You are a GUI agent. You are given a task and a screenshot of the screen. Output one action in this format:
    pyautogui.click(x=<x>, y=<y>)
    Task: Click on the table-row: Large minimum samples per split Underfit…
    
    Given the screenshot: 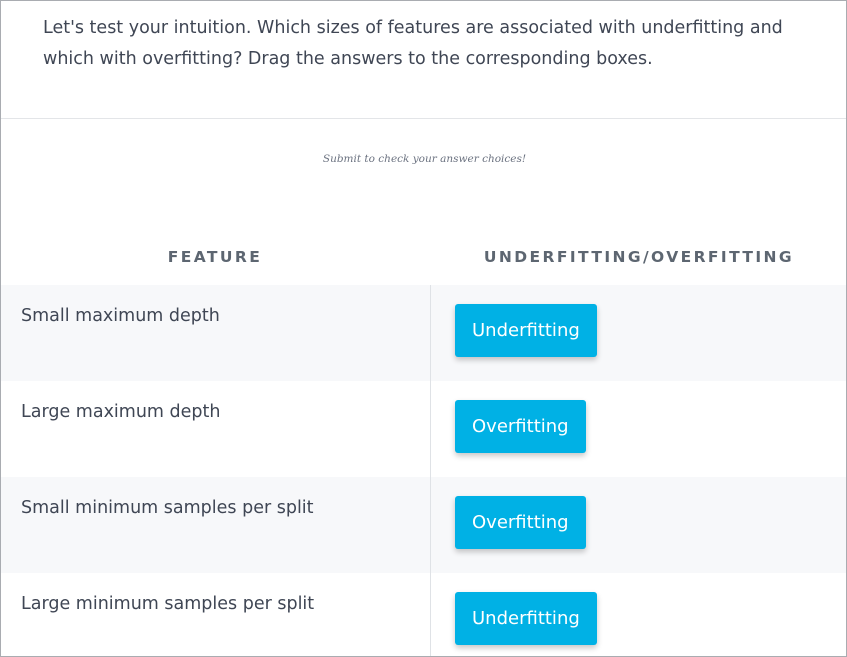 What is the action you would take?
    pyautogui.click(x=423, y=614)
    